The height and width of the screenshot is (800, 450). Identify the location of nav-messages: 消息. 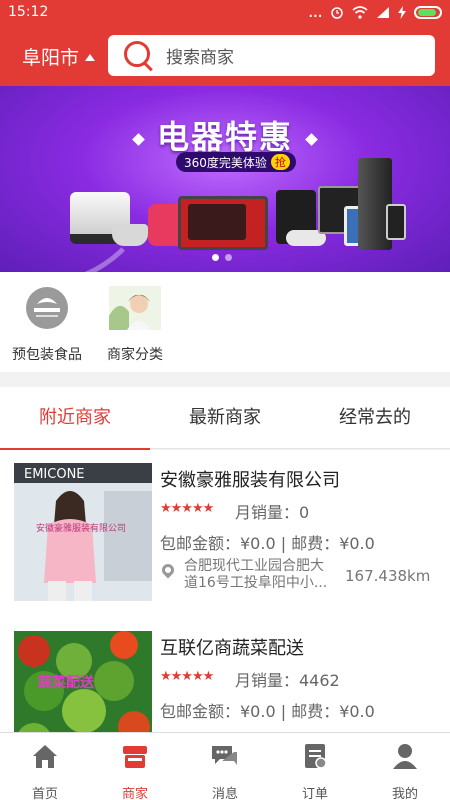
(225, 766).